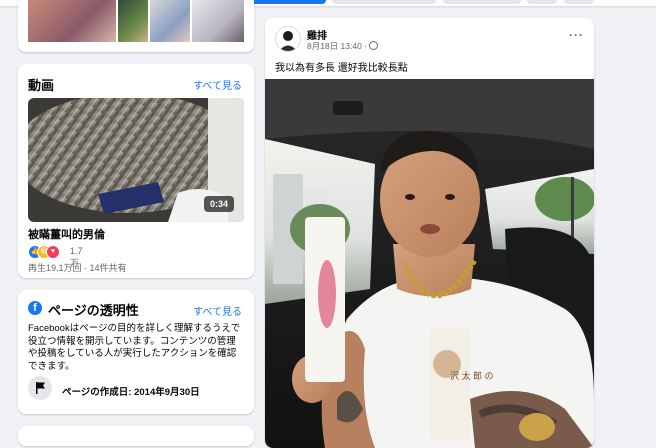  Describe the element at coordinates (40, 388) in the screenshot. I see `flag-icon` at that location.